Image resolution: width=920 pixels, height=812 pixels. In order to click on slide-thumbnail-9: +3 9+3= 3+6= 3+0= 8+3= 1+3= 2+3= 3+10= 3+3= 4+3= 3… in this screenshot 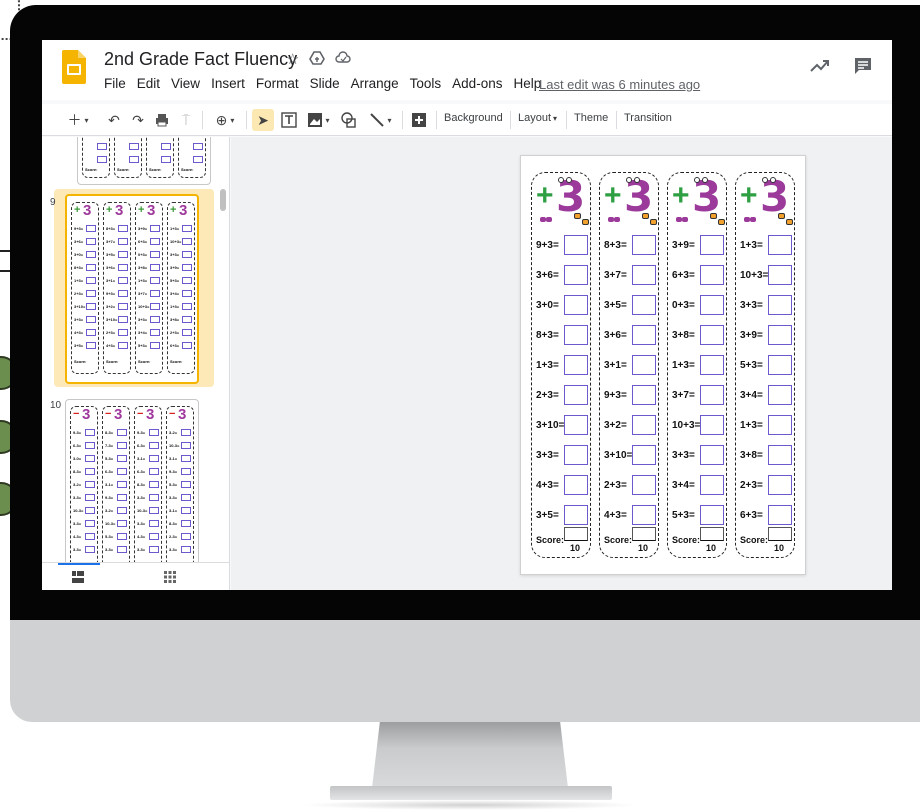, I will do `click(132, 289)`.